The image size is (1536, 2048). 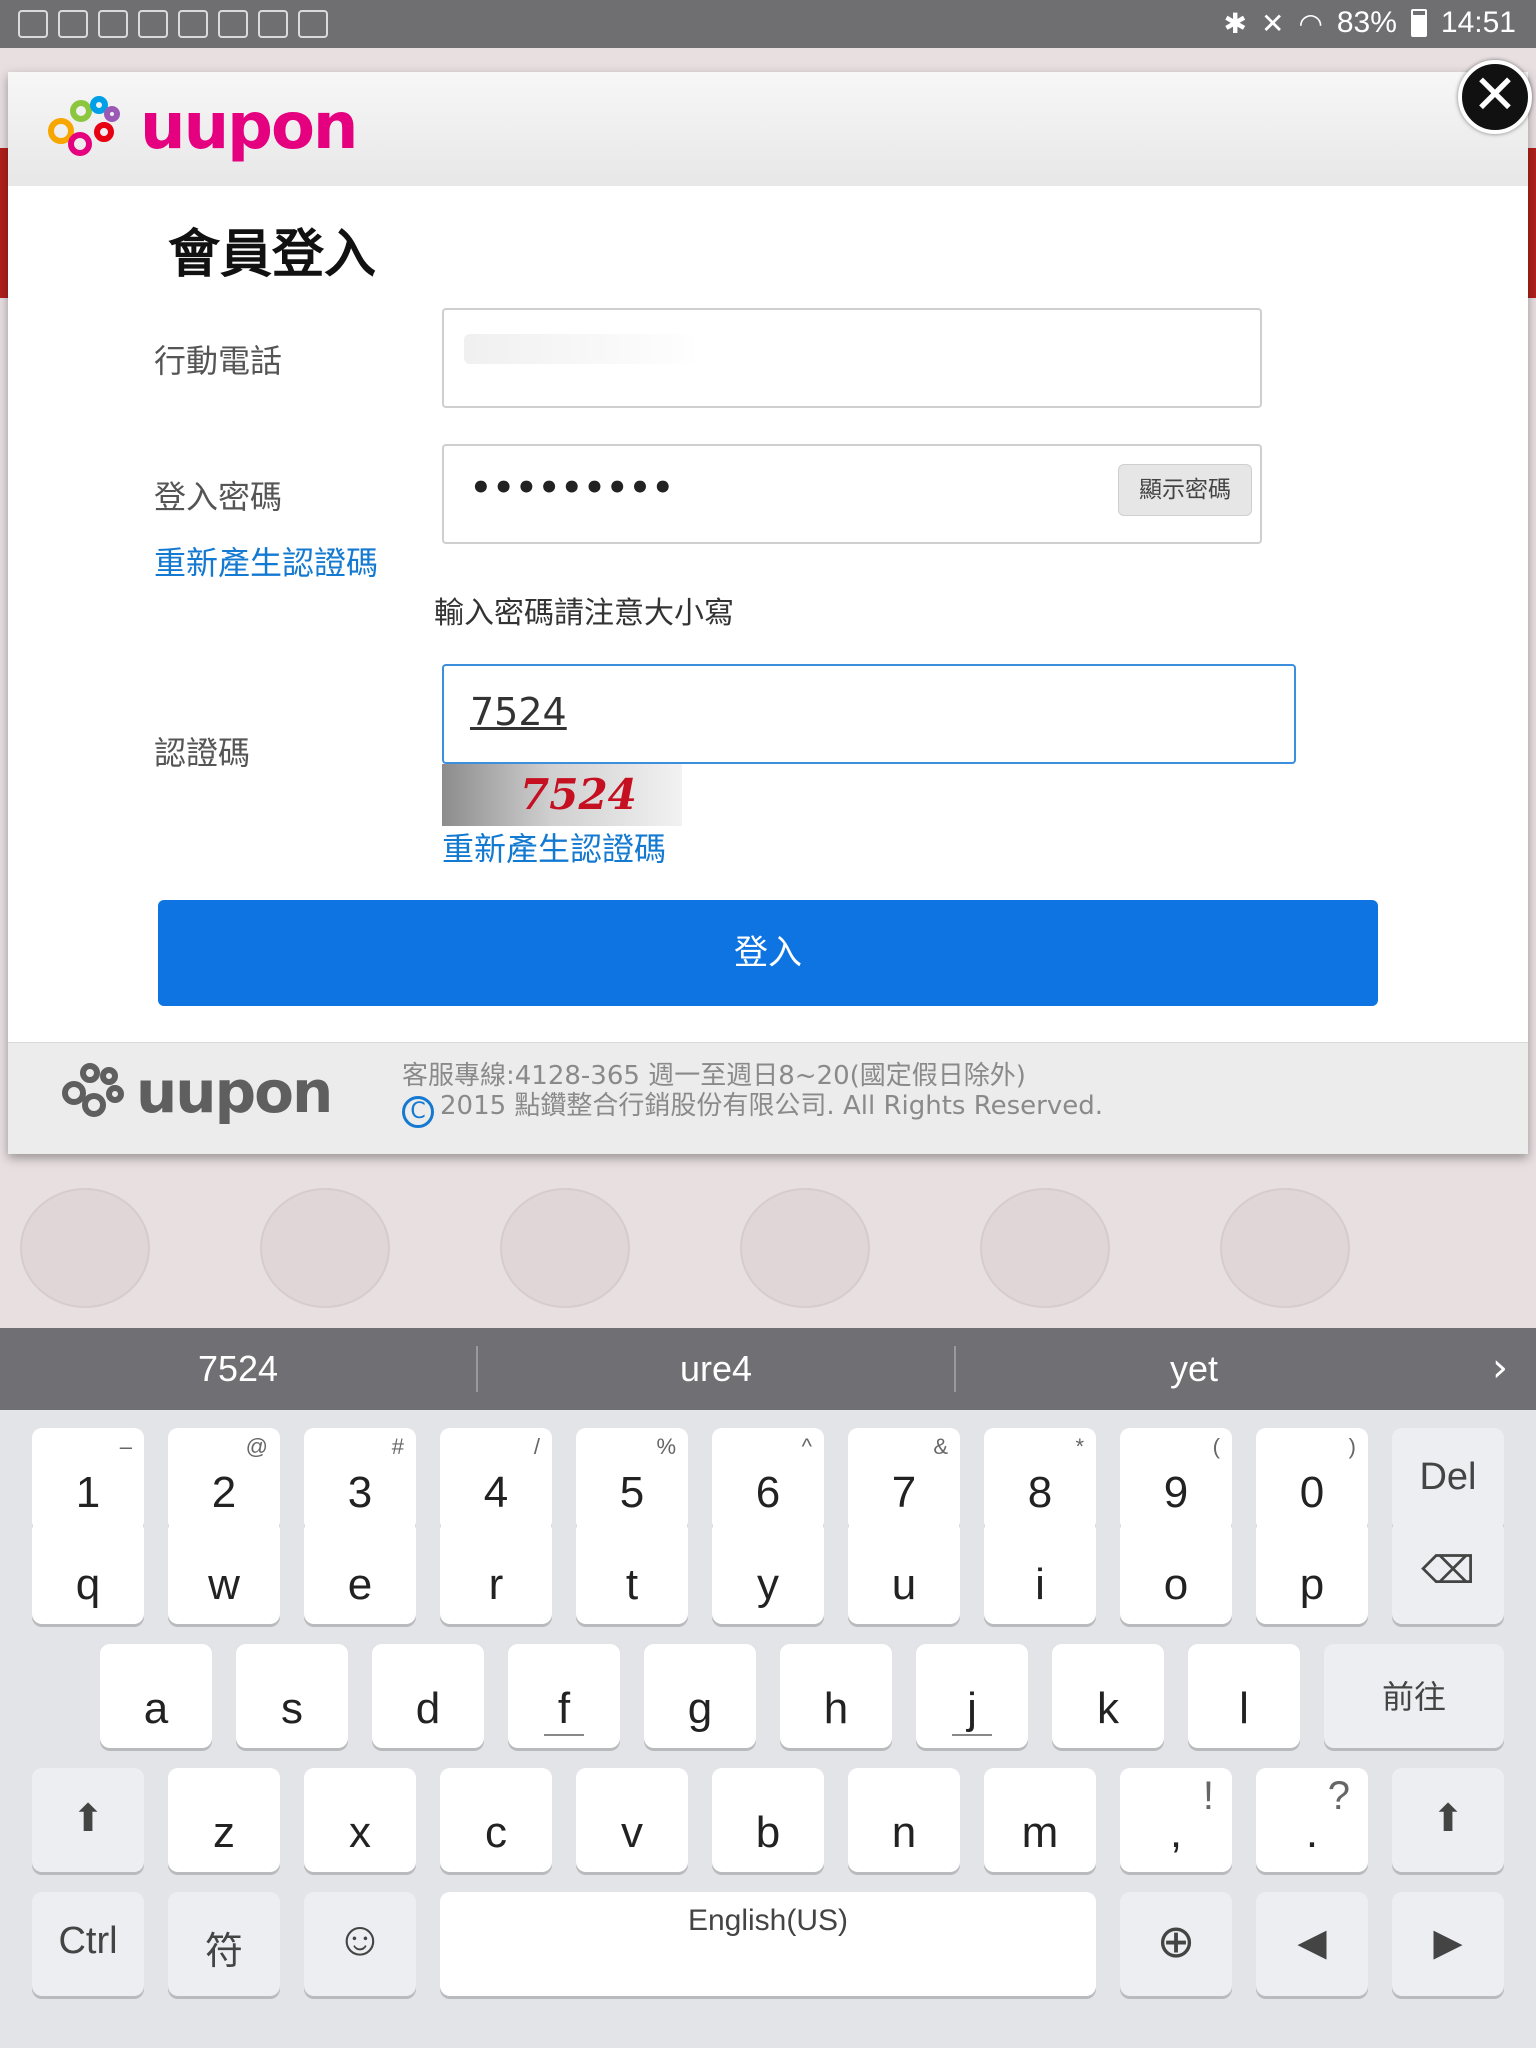 What do you see at coordinates (768, 1820) in the screenshot?
I see `key-b: b` at bounding box center [768, 1820].